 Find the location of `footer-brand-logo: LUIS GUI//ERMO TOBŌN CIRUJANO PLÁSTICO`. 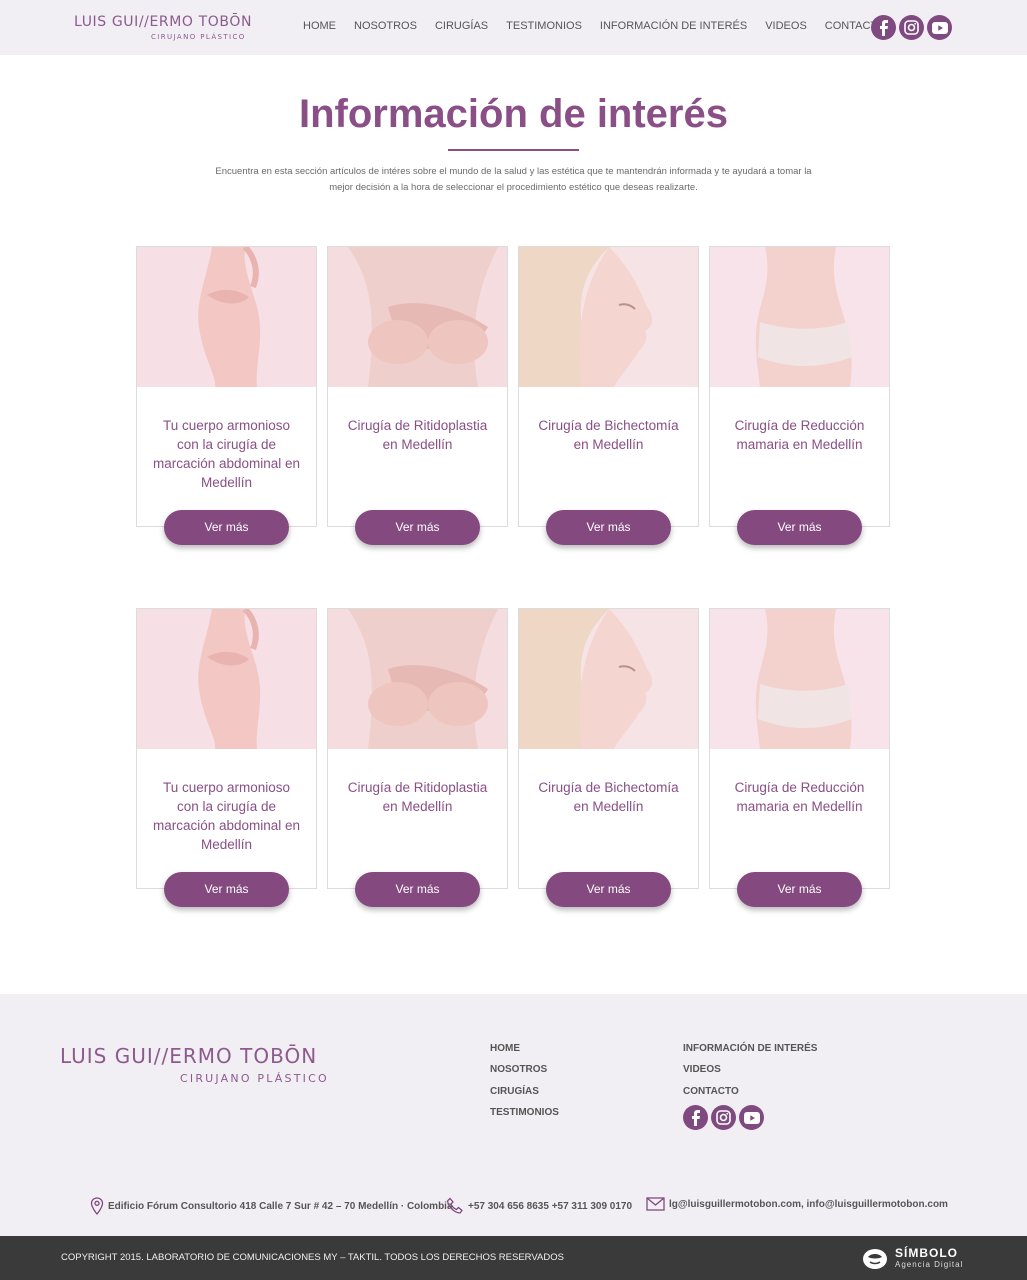

footer-brand-logo: LUIS GUI//ERMO TOBŌN CIRUJANO PLÁSTICO is located at coordinates (205, 1066).